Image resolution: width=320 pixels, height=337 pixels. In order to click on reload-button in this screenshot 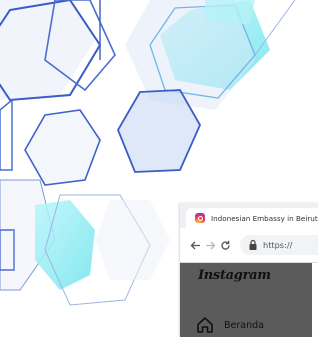, I will do `click(225, 245)`.